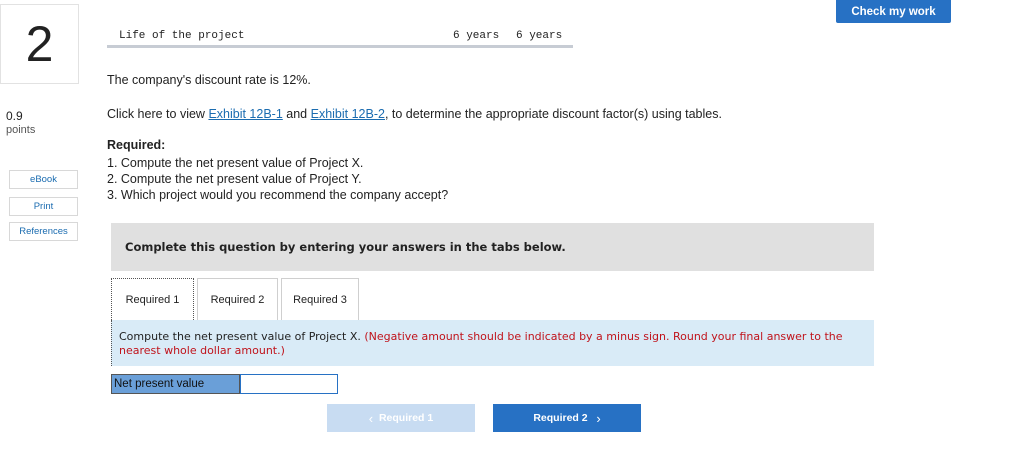 The image size is (1024, 455). I want to click on chevron-right-icon: ›, so click(598, 418).